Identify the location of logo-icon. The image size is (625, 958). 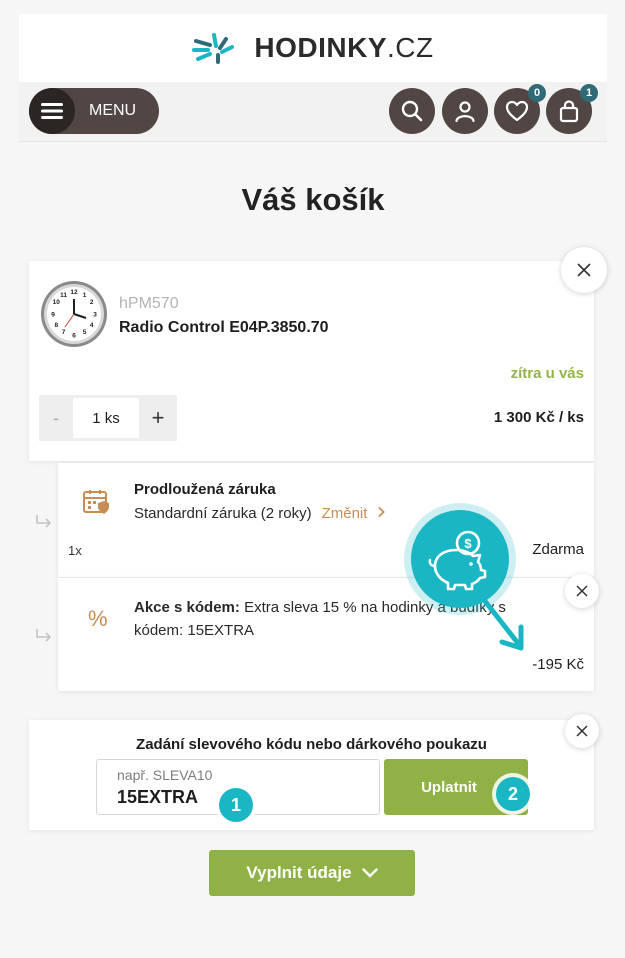
(213, 48).